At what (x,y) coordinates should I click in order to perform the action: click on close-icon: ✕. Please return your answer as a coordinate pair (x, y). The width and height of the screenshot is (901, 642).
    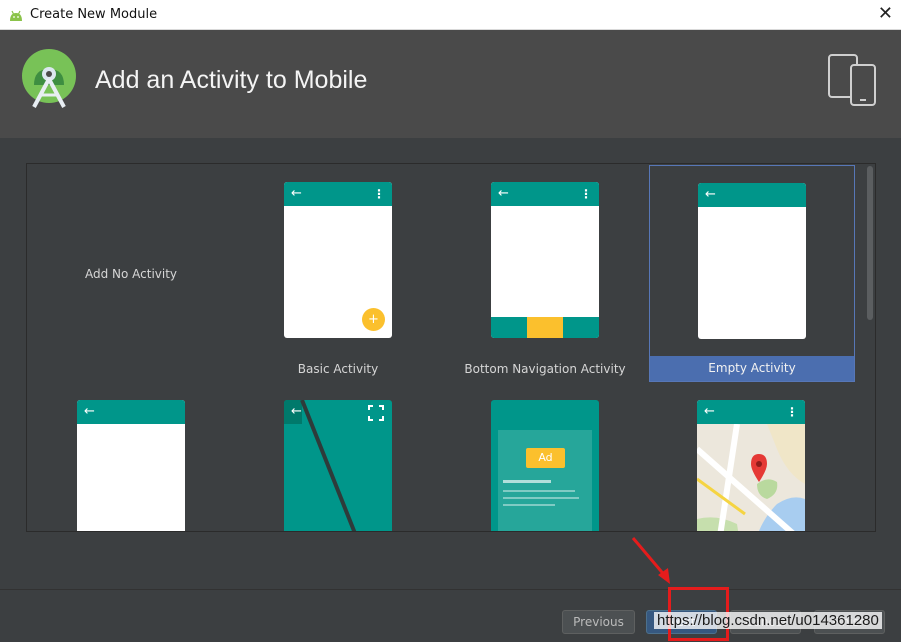
    Looking at the image, I should click on (885, 13).